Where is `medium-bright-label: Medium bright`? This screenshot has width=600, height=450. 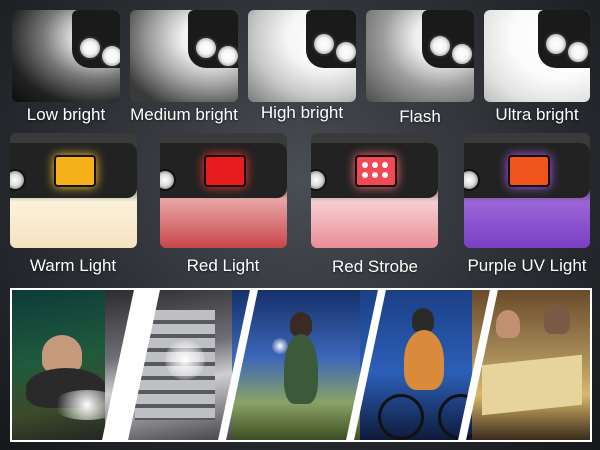 medium-bright-label: Medium bright is located at coordinates (184, 114).